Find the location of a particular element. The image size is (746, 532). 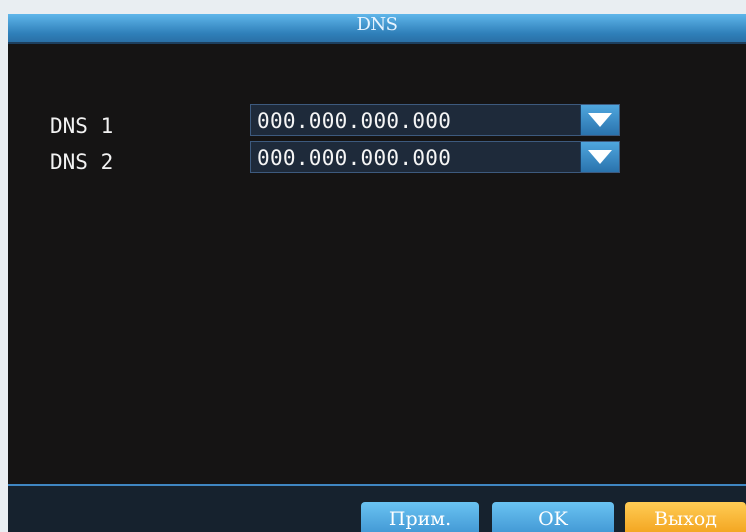

dns2-dropdown-button is located at coordinates (599, 157).